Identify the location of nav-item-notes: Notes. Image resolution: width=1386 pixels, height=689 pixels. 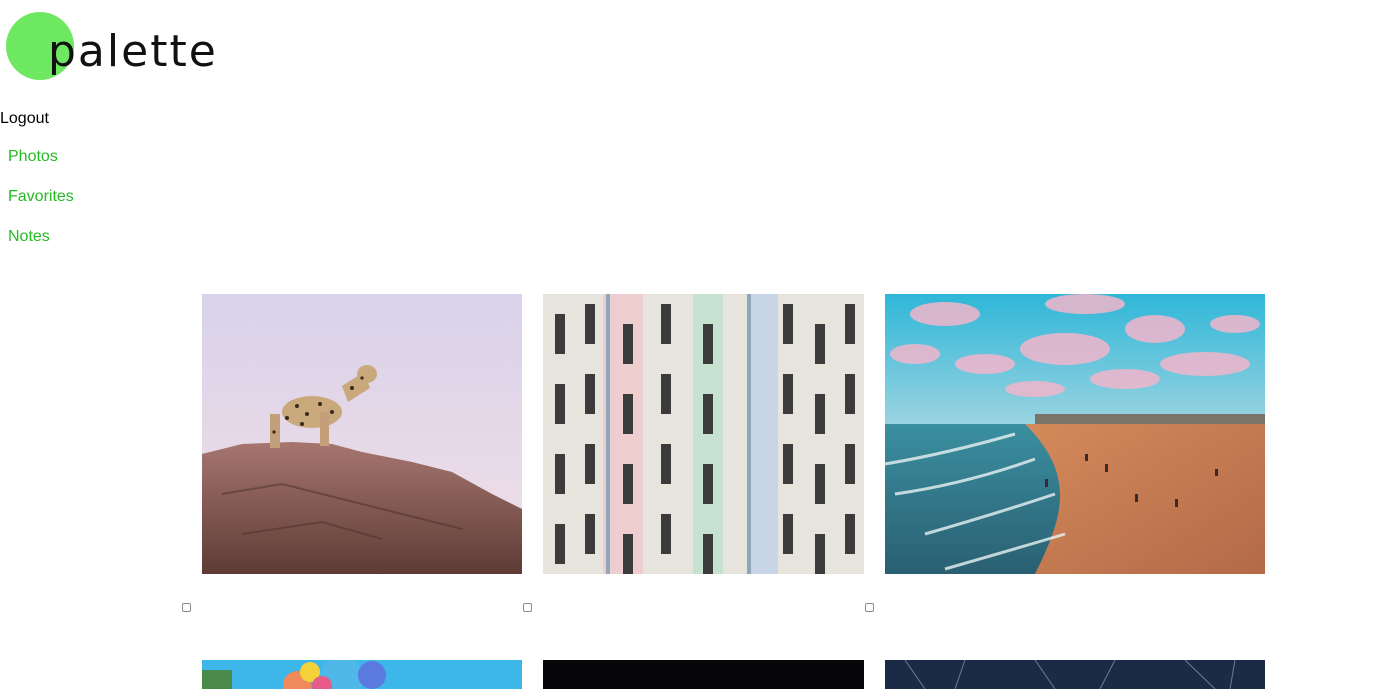
(41, 248).